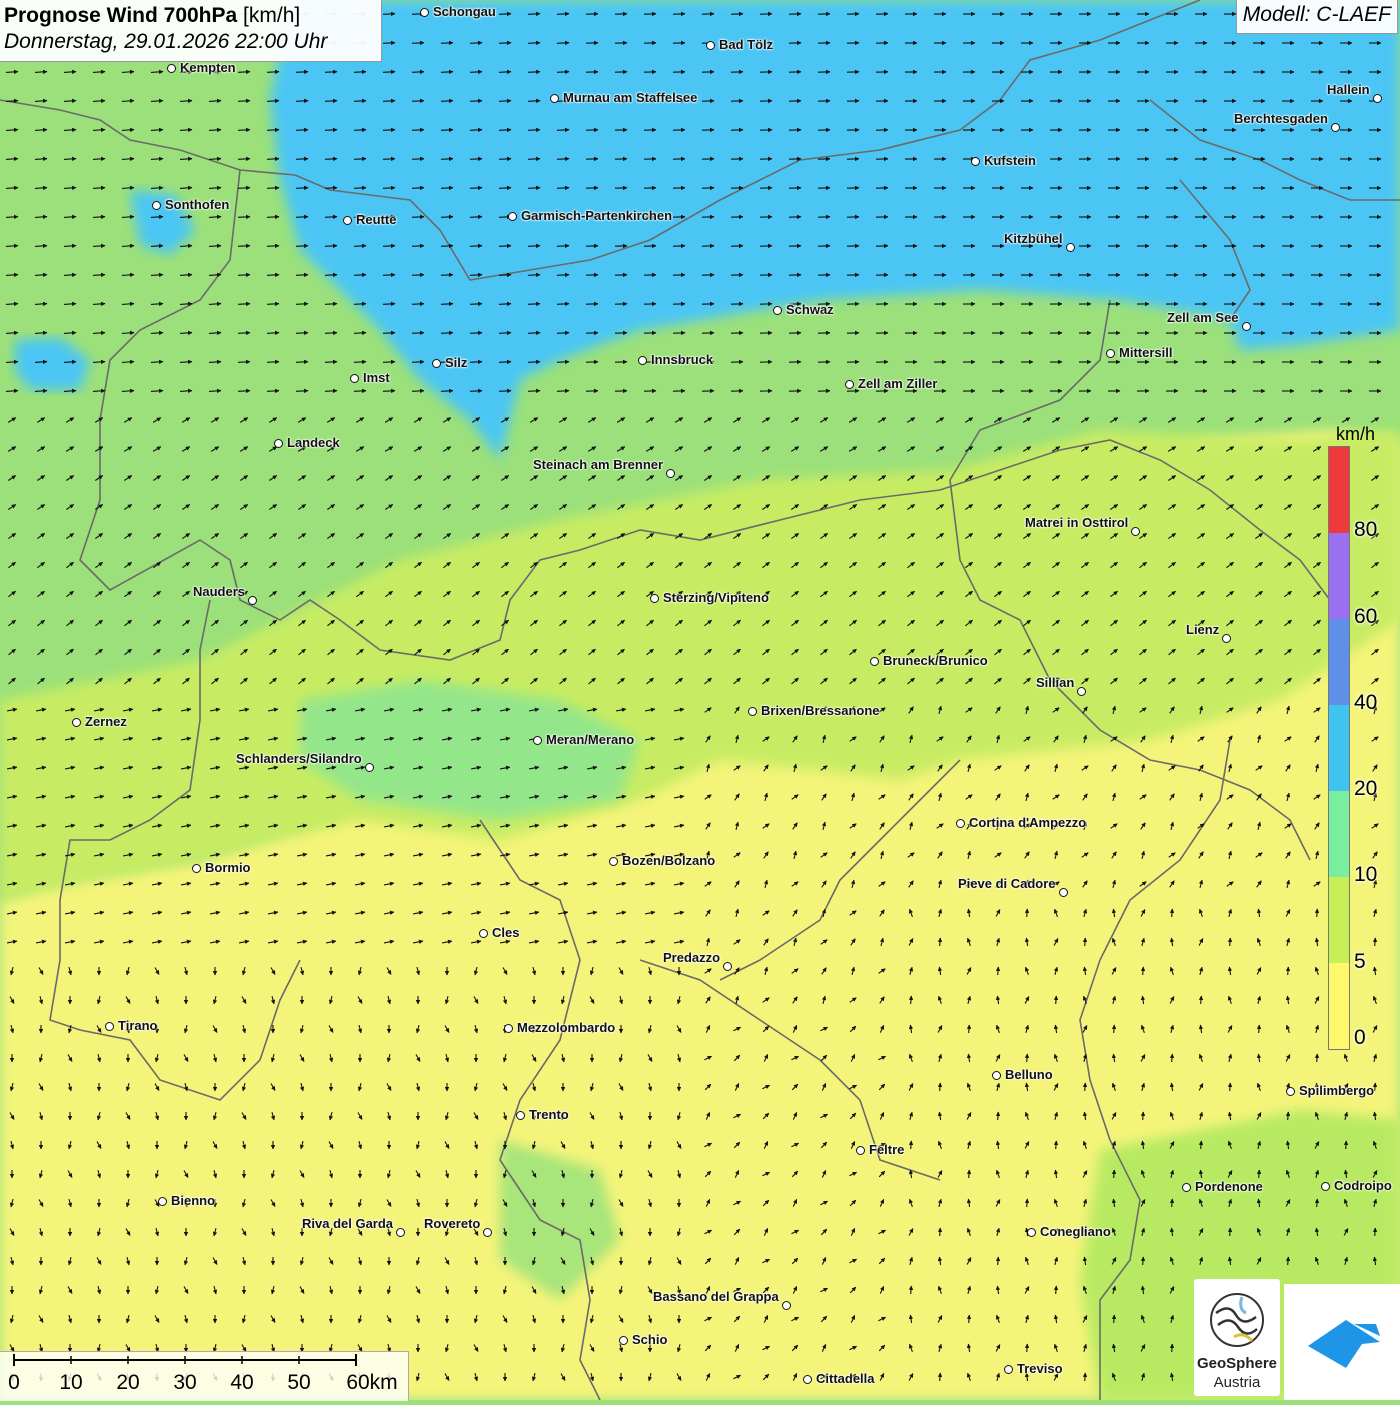  I want to click on city-label: Meran/Merano, so click(590, 739).